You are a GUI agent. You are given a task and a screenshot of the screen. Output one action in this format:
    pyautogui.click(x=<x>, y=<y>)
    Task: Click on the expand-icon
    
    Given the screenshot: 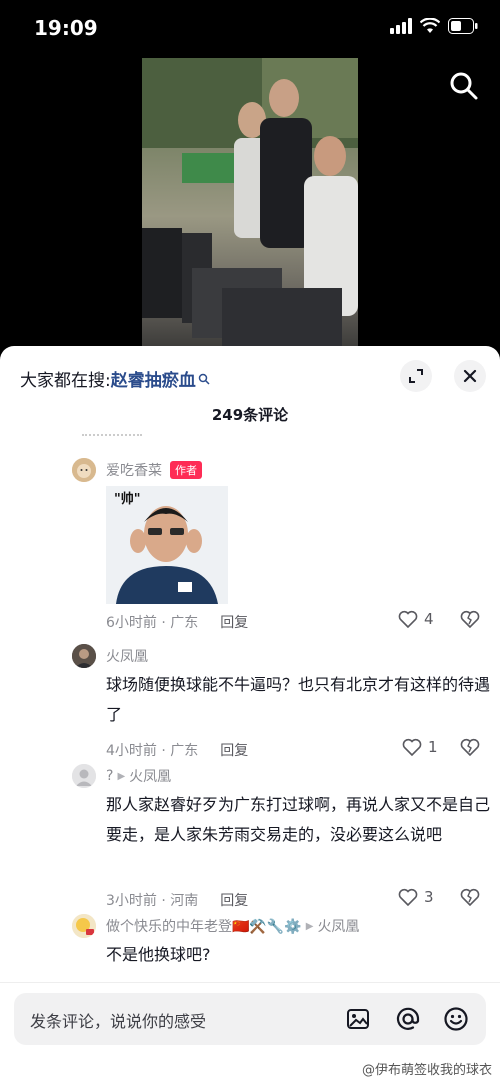 What is the action you would take?
    pyautogui.click(x=416, y=376)
    